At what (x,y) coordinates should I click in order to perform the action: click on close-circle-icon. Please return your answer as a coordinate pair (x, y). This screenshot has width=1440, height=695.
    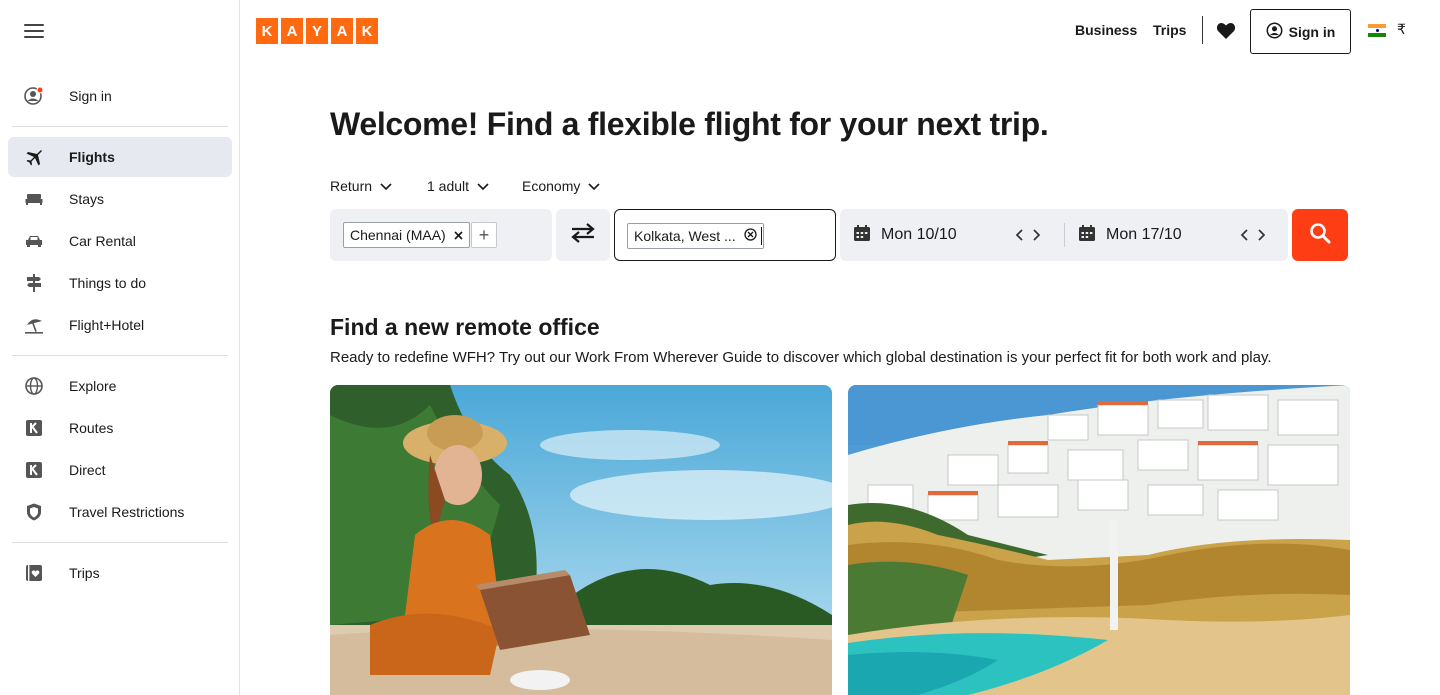
    Looking at the image, I should click on (750, 236).